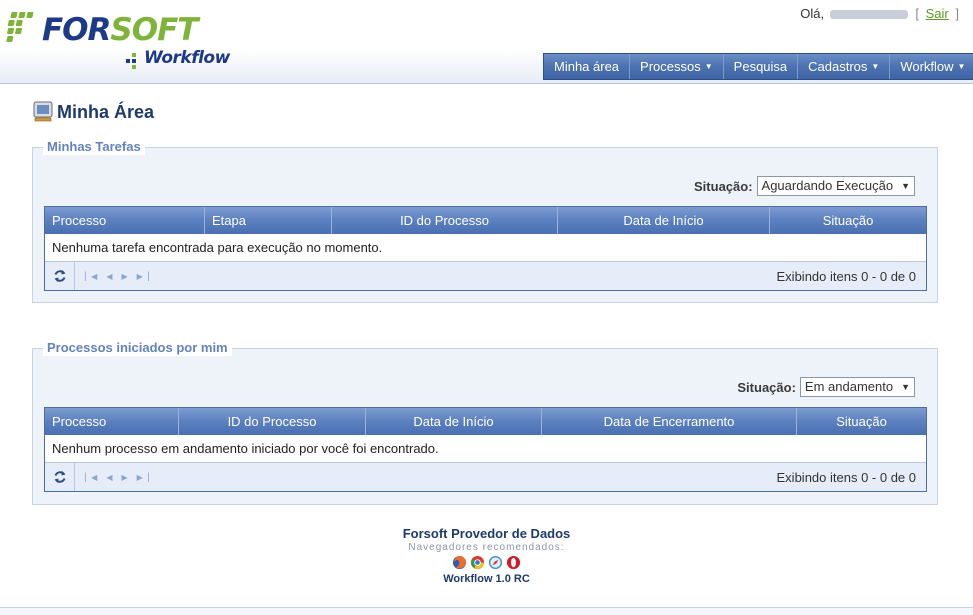  What do you see at coordinates (957, 13) in the screenshot?
I see `bracket-close: ]` at bounding box center [957, 13].